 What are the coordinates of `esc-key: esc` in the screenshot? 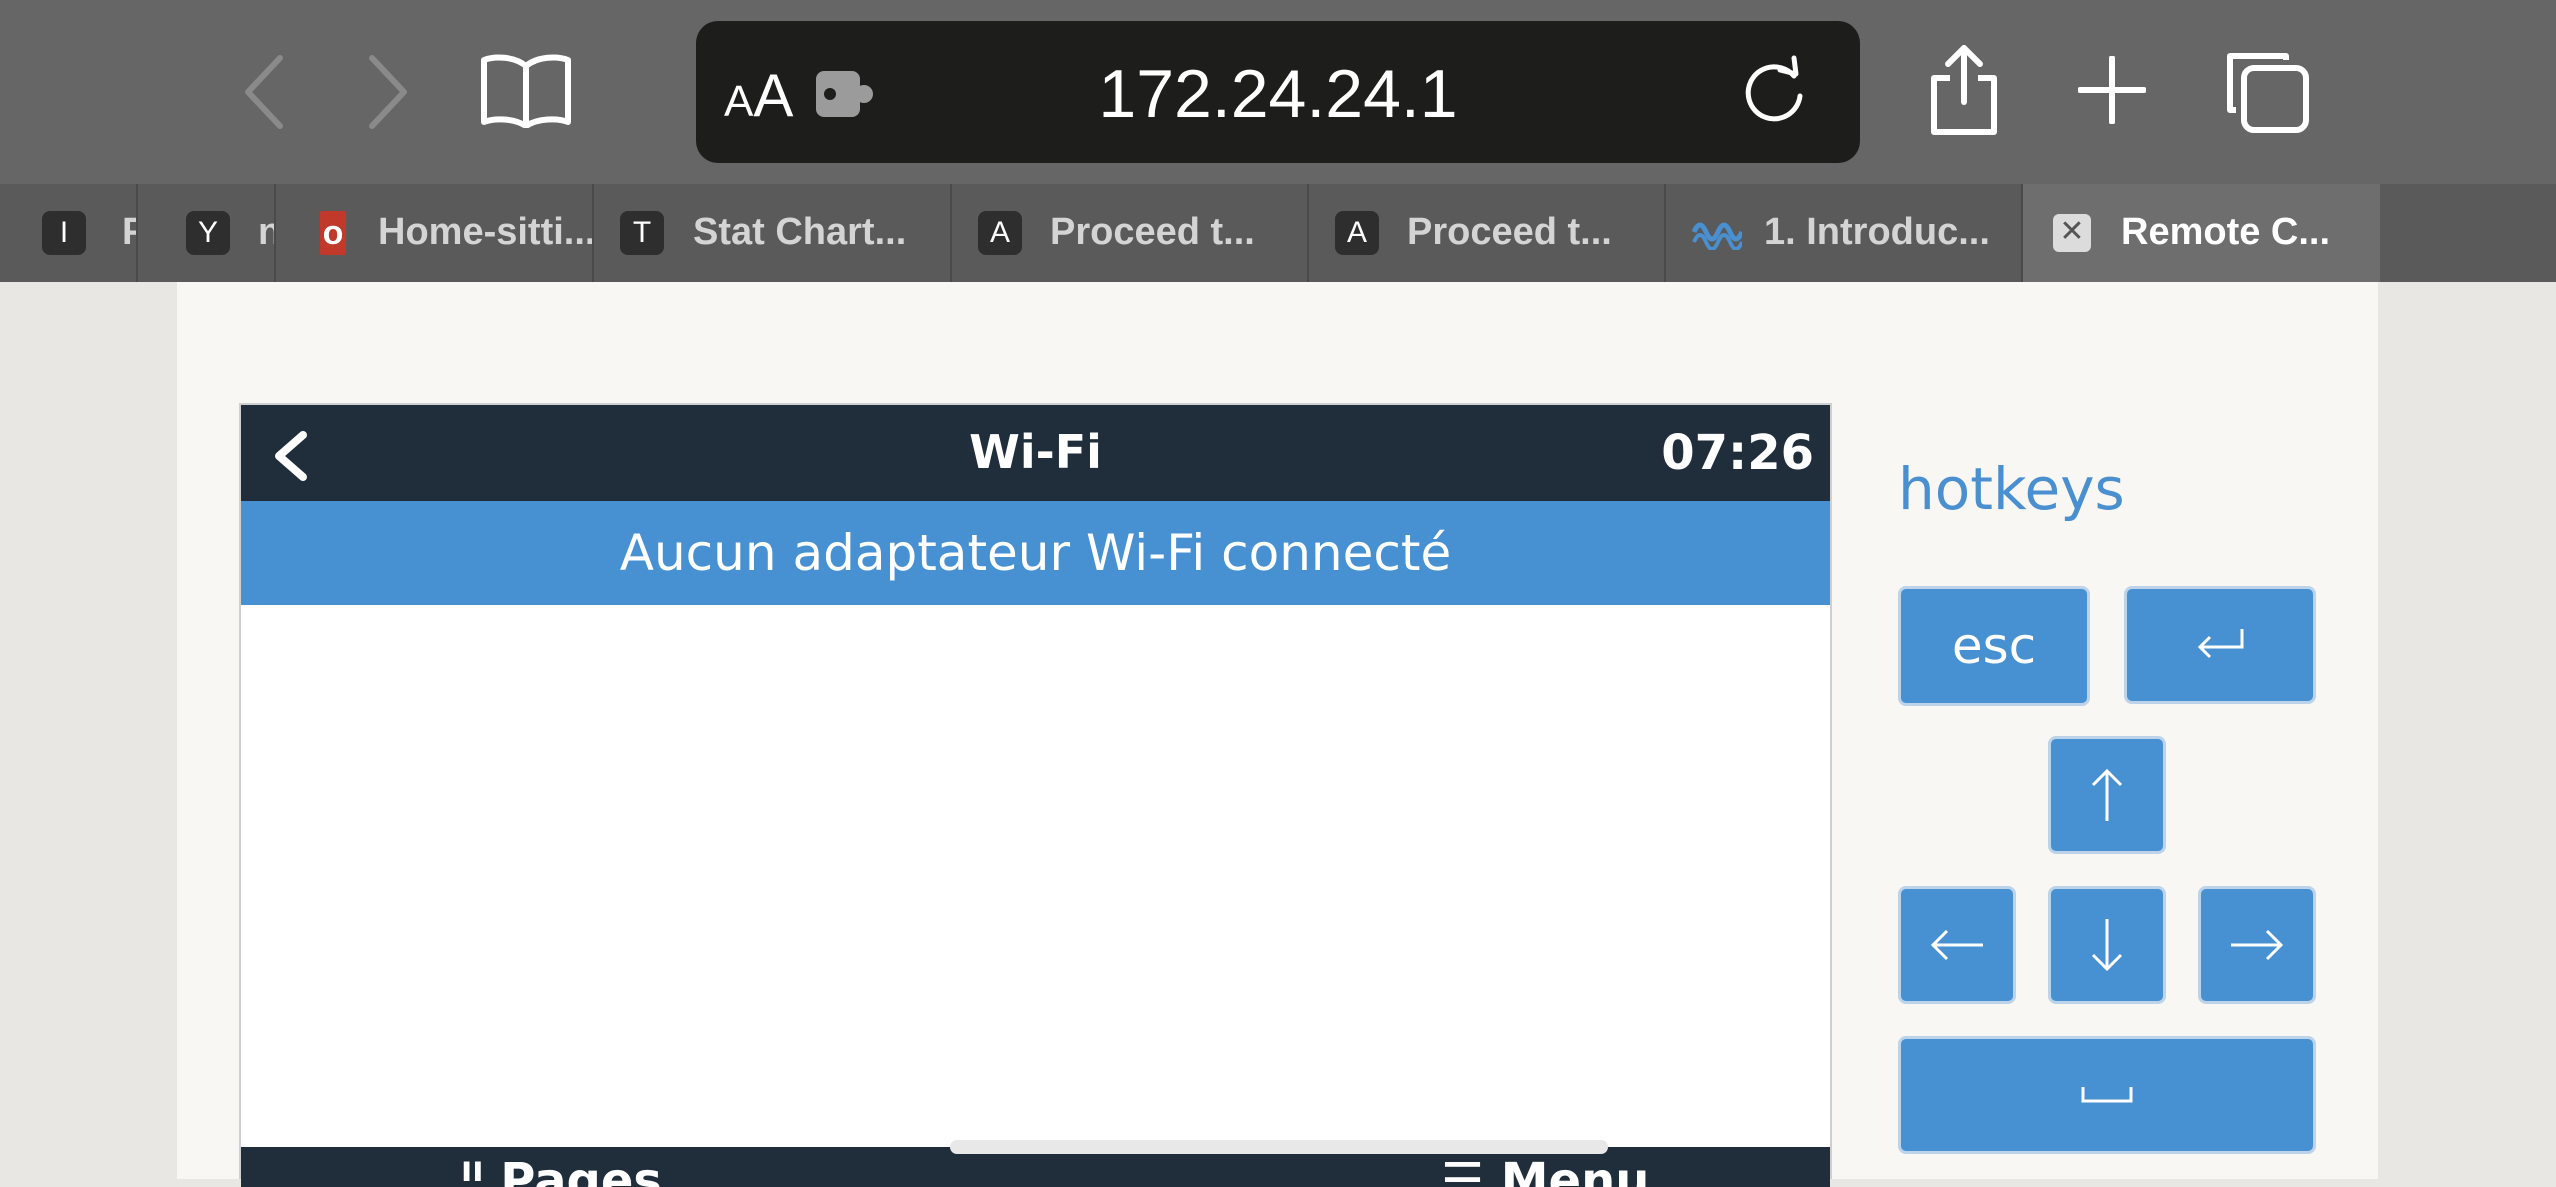 It's located at (1994, 646).